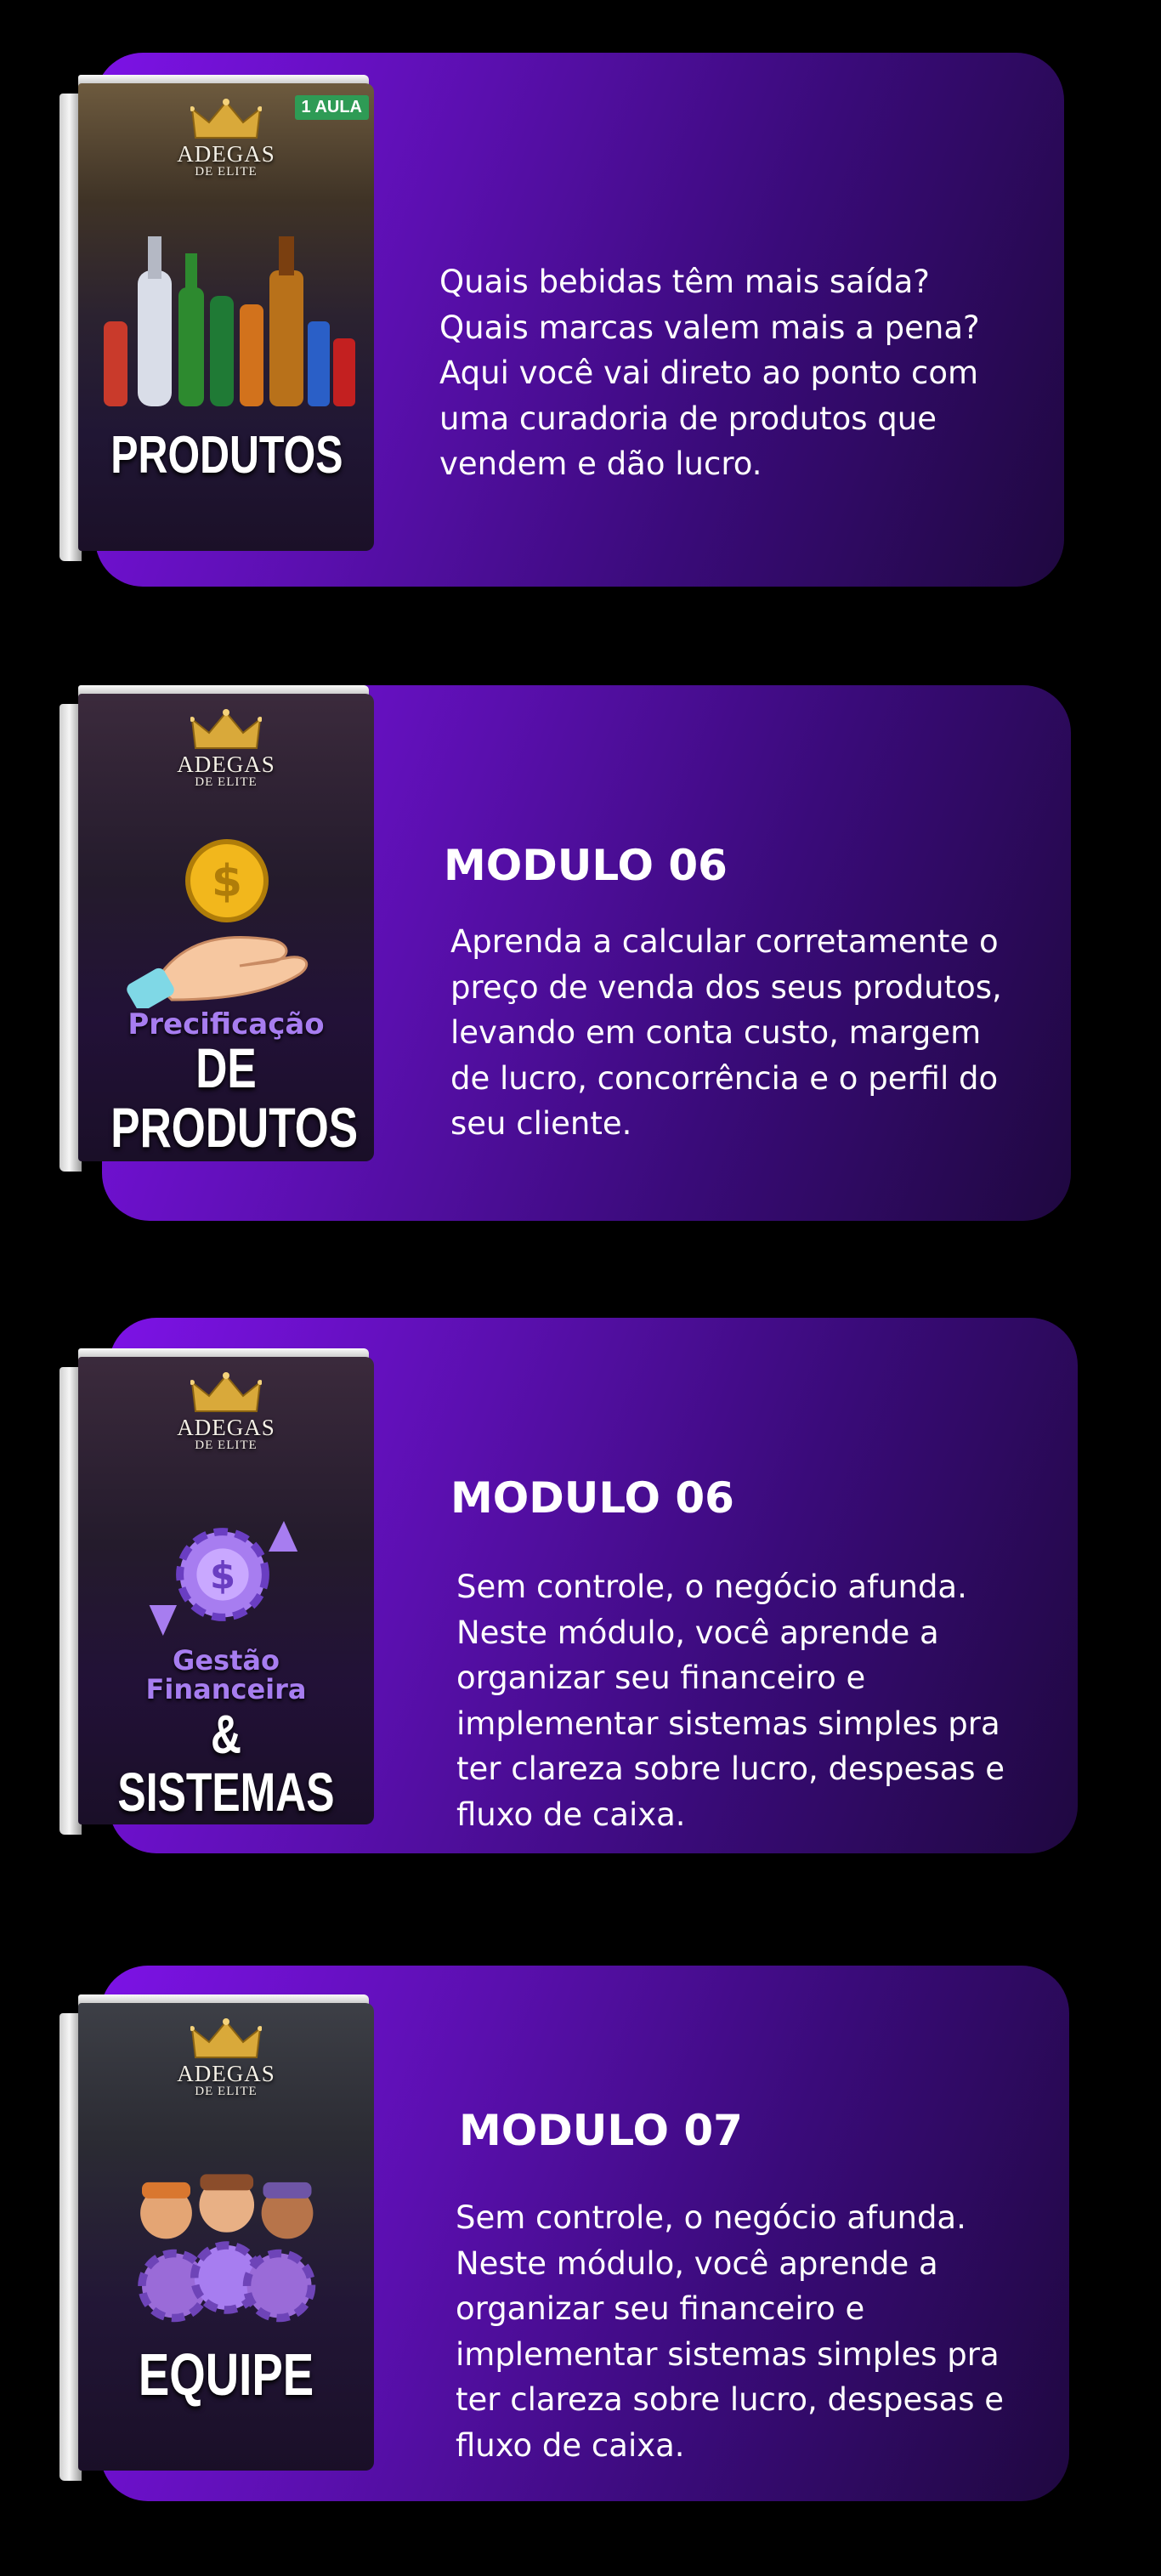 Image resolution: width=1161 pixels, height=2576 pixels. I want to click on team-gears-icon, so click(227, 2248).